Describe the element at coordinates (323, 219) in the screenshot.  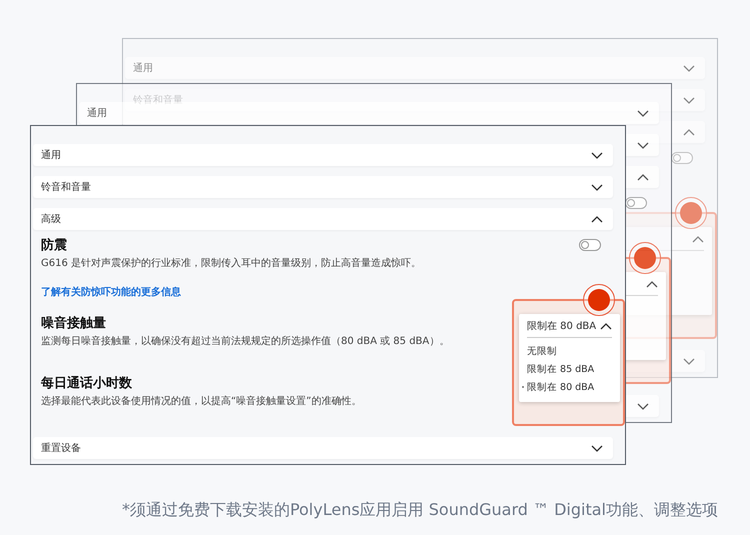
I see `accordion-row: 高级` at that location.